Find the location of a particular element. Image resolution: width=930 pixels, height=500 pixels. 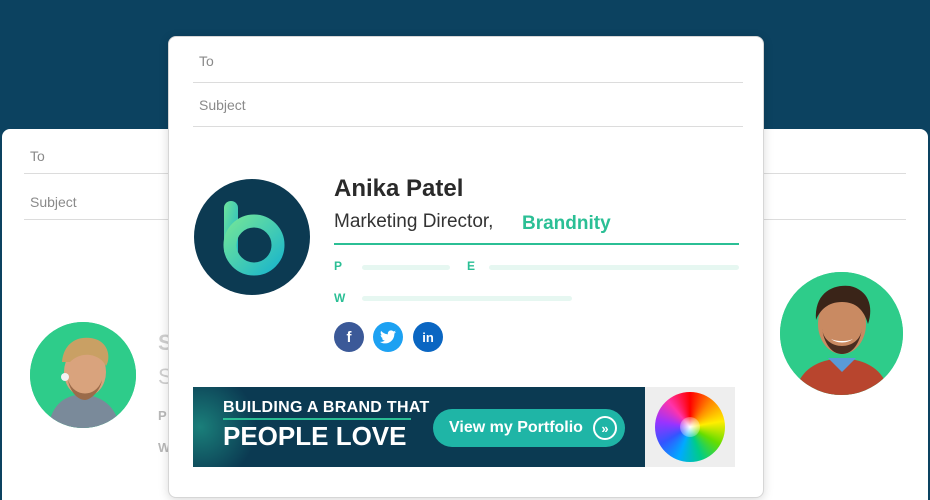

linkedin-icon: in is located at coordinates (428, 337).